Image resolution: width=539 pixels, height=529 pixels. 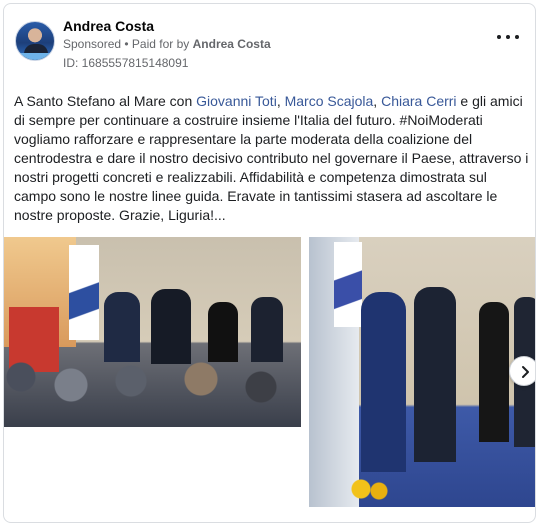 What do you see at coordinates (508, 37) in the screenshot?
I see `more-options-icon` at bounding box center [508, 37].